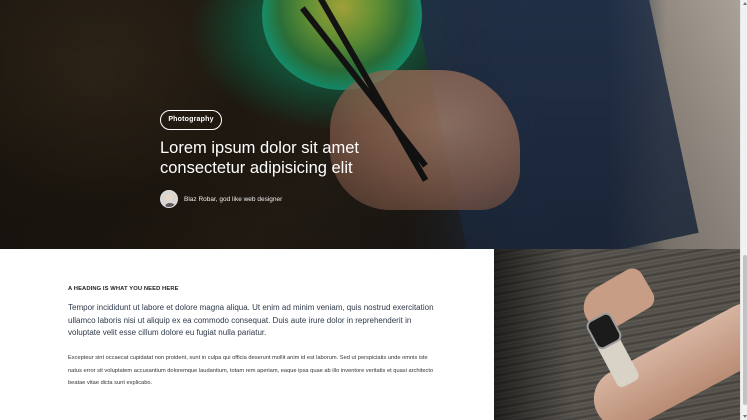 This screenshot has width=747, height=420. I want to click on scrollbar-thumb, so click(744, 330).